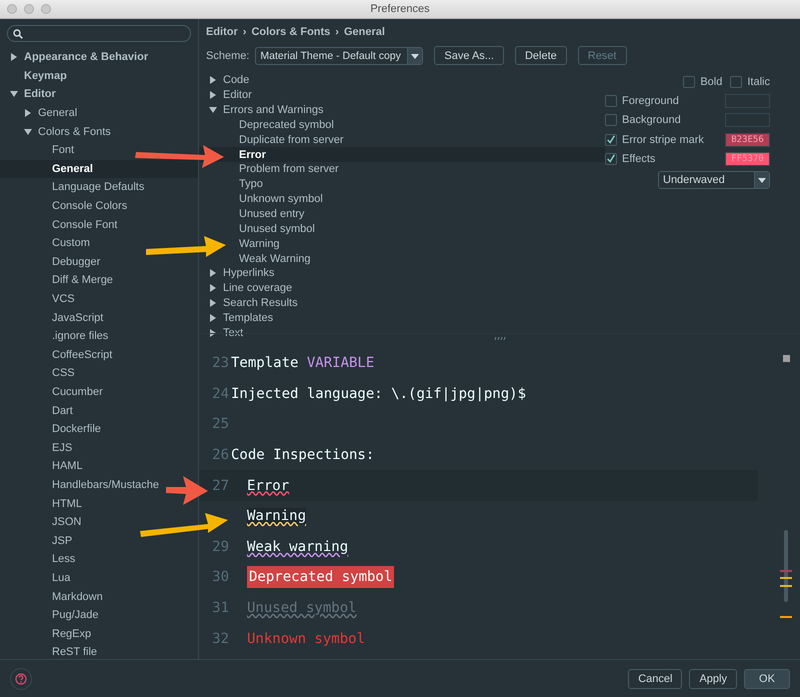 The image size is (800, 697). Describe the element at coordinates (402, 258) in the screenshot. I see `tree-item: Weak Warning` at that location.